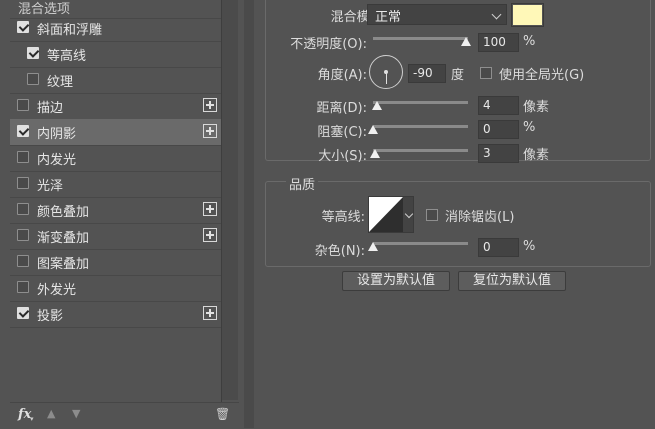 This screenshot has width=655, height=429. I want to click on fx-dropdown-caret-icon: ▾, so click(32, 419).